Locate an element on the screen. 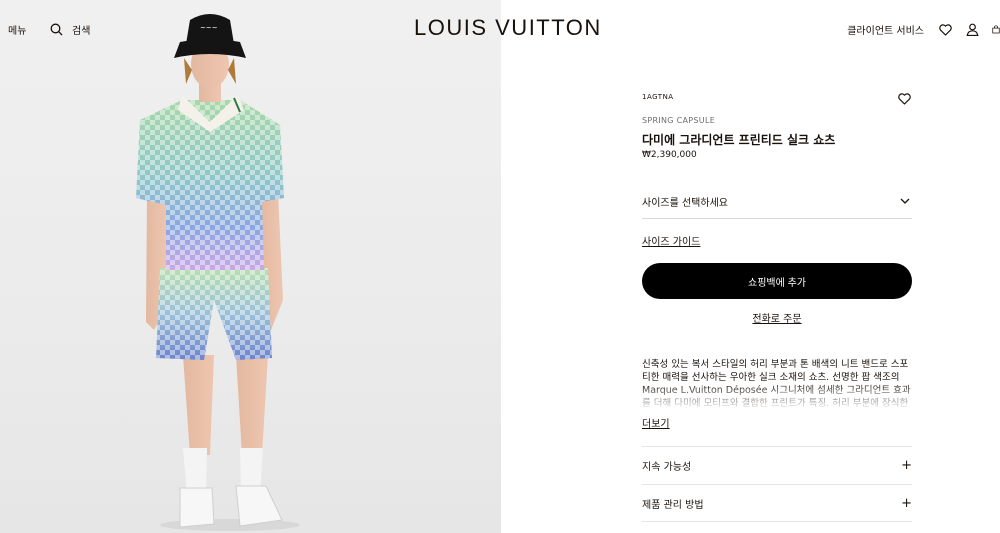 The width and height of the screenshot is (1000, 533). shopping-bag-icon is located at coordinates (996, 29).